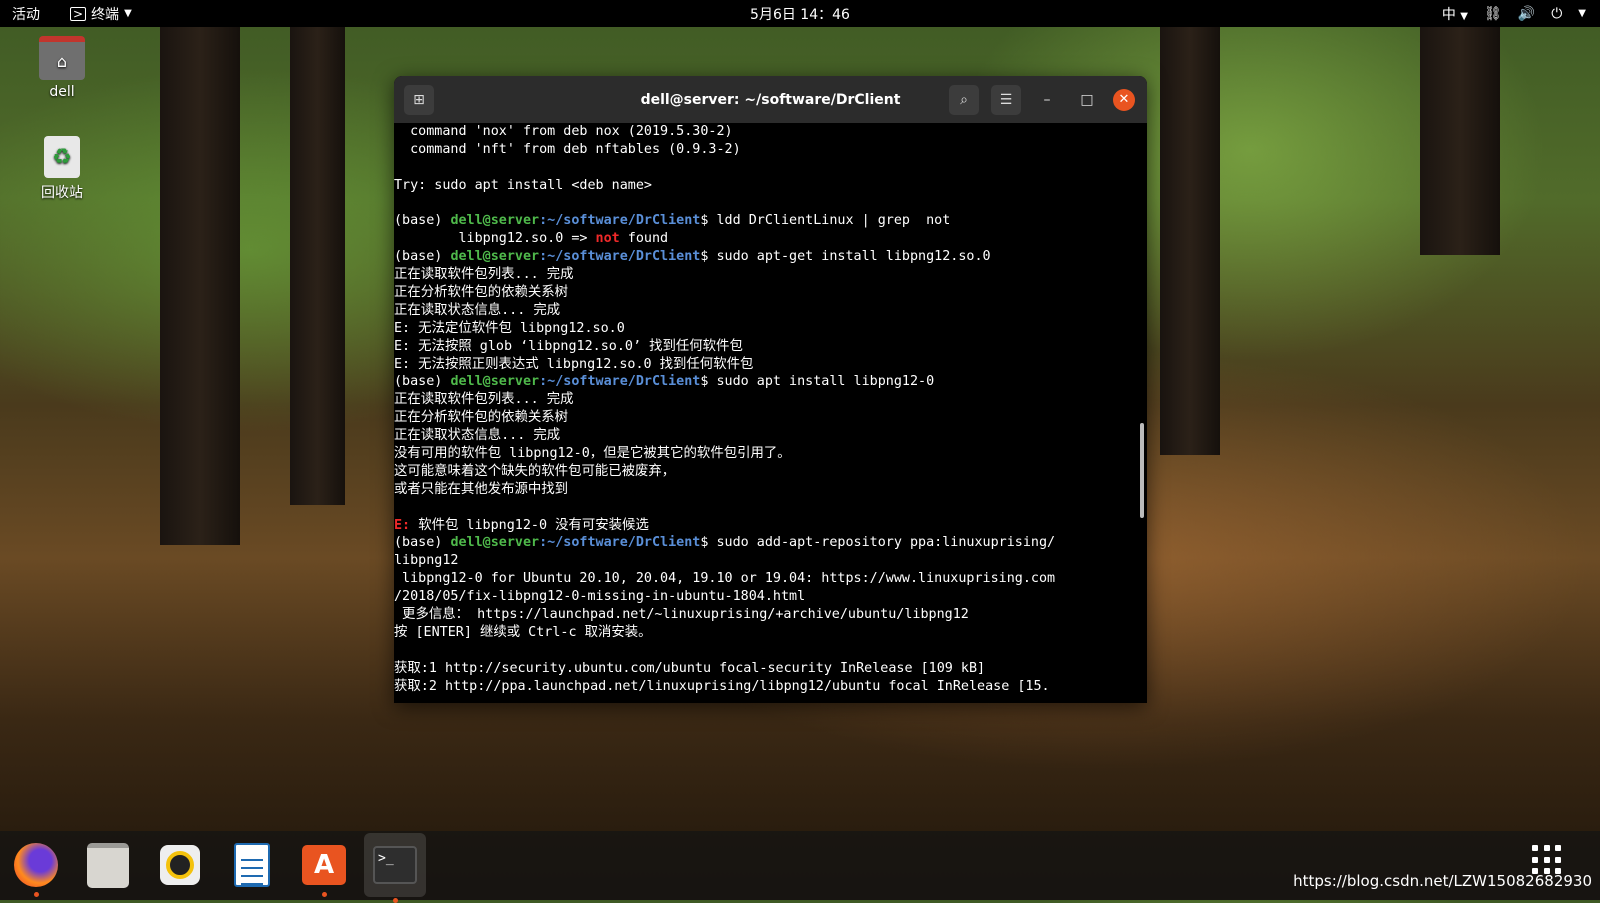 The height and width of the screenshot is (903, 1600). I want to click on command-text: $ sudo apt install libpng12-0, so click(817, 382).